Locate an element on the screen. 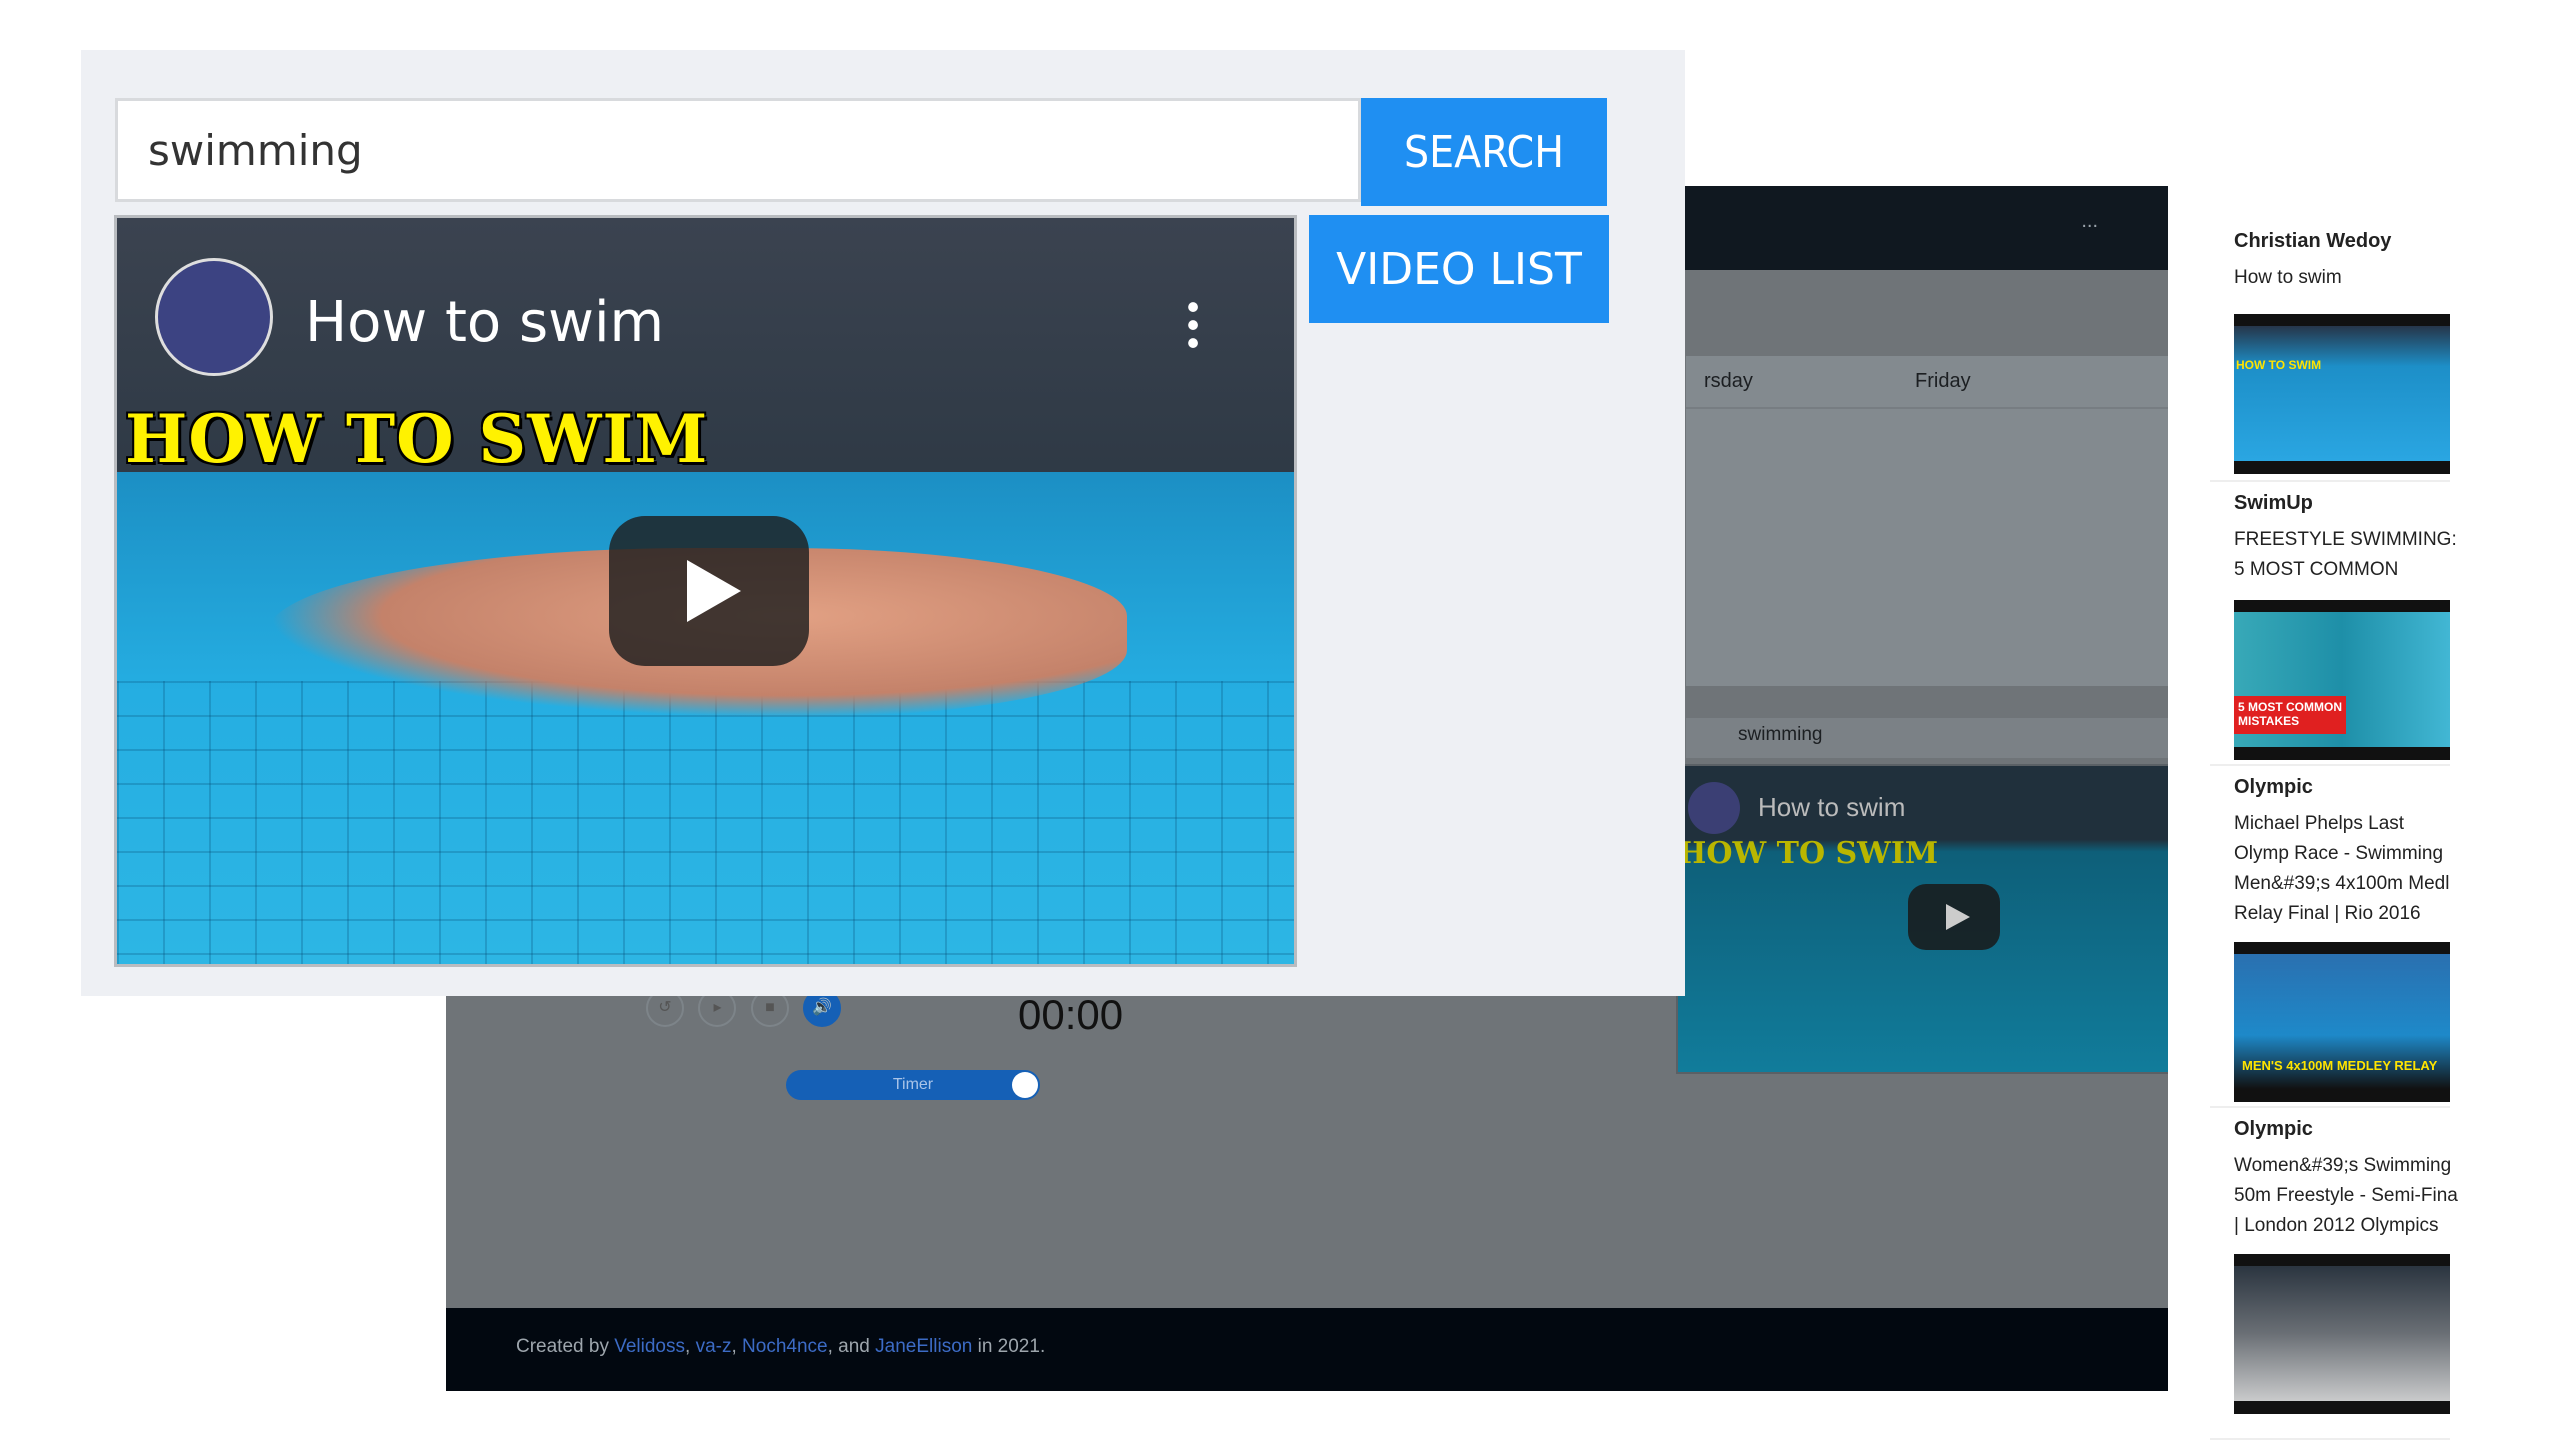 This screenshot has height=1440, width=2560. video-thumbnail: MEN'S 4x100M MEDLEY RELAY is located at coordinates (2342, 1022).